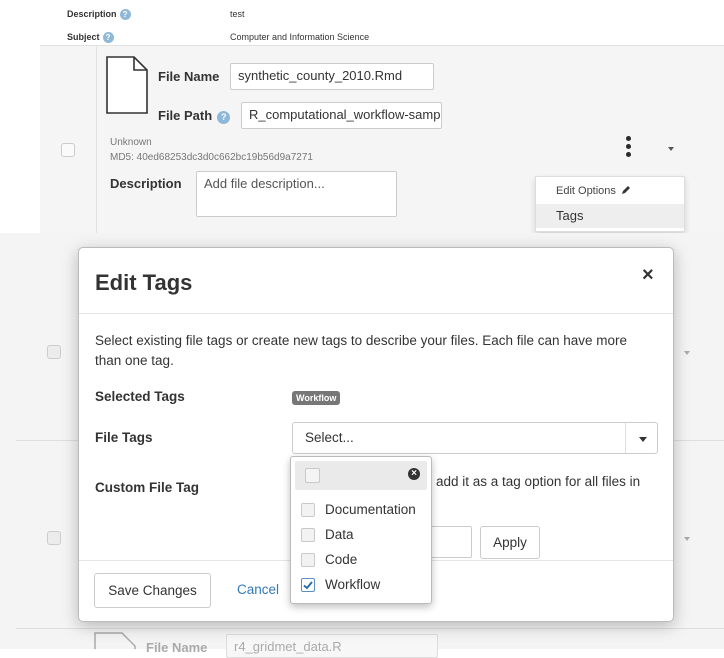 Image resolution: width=724 pixels, height=658 pixels. I want to click on save-changes-button: Save Changes, so click(152, 590).